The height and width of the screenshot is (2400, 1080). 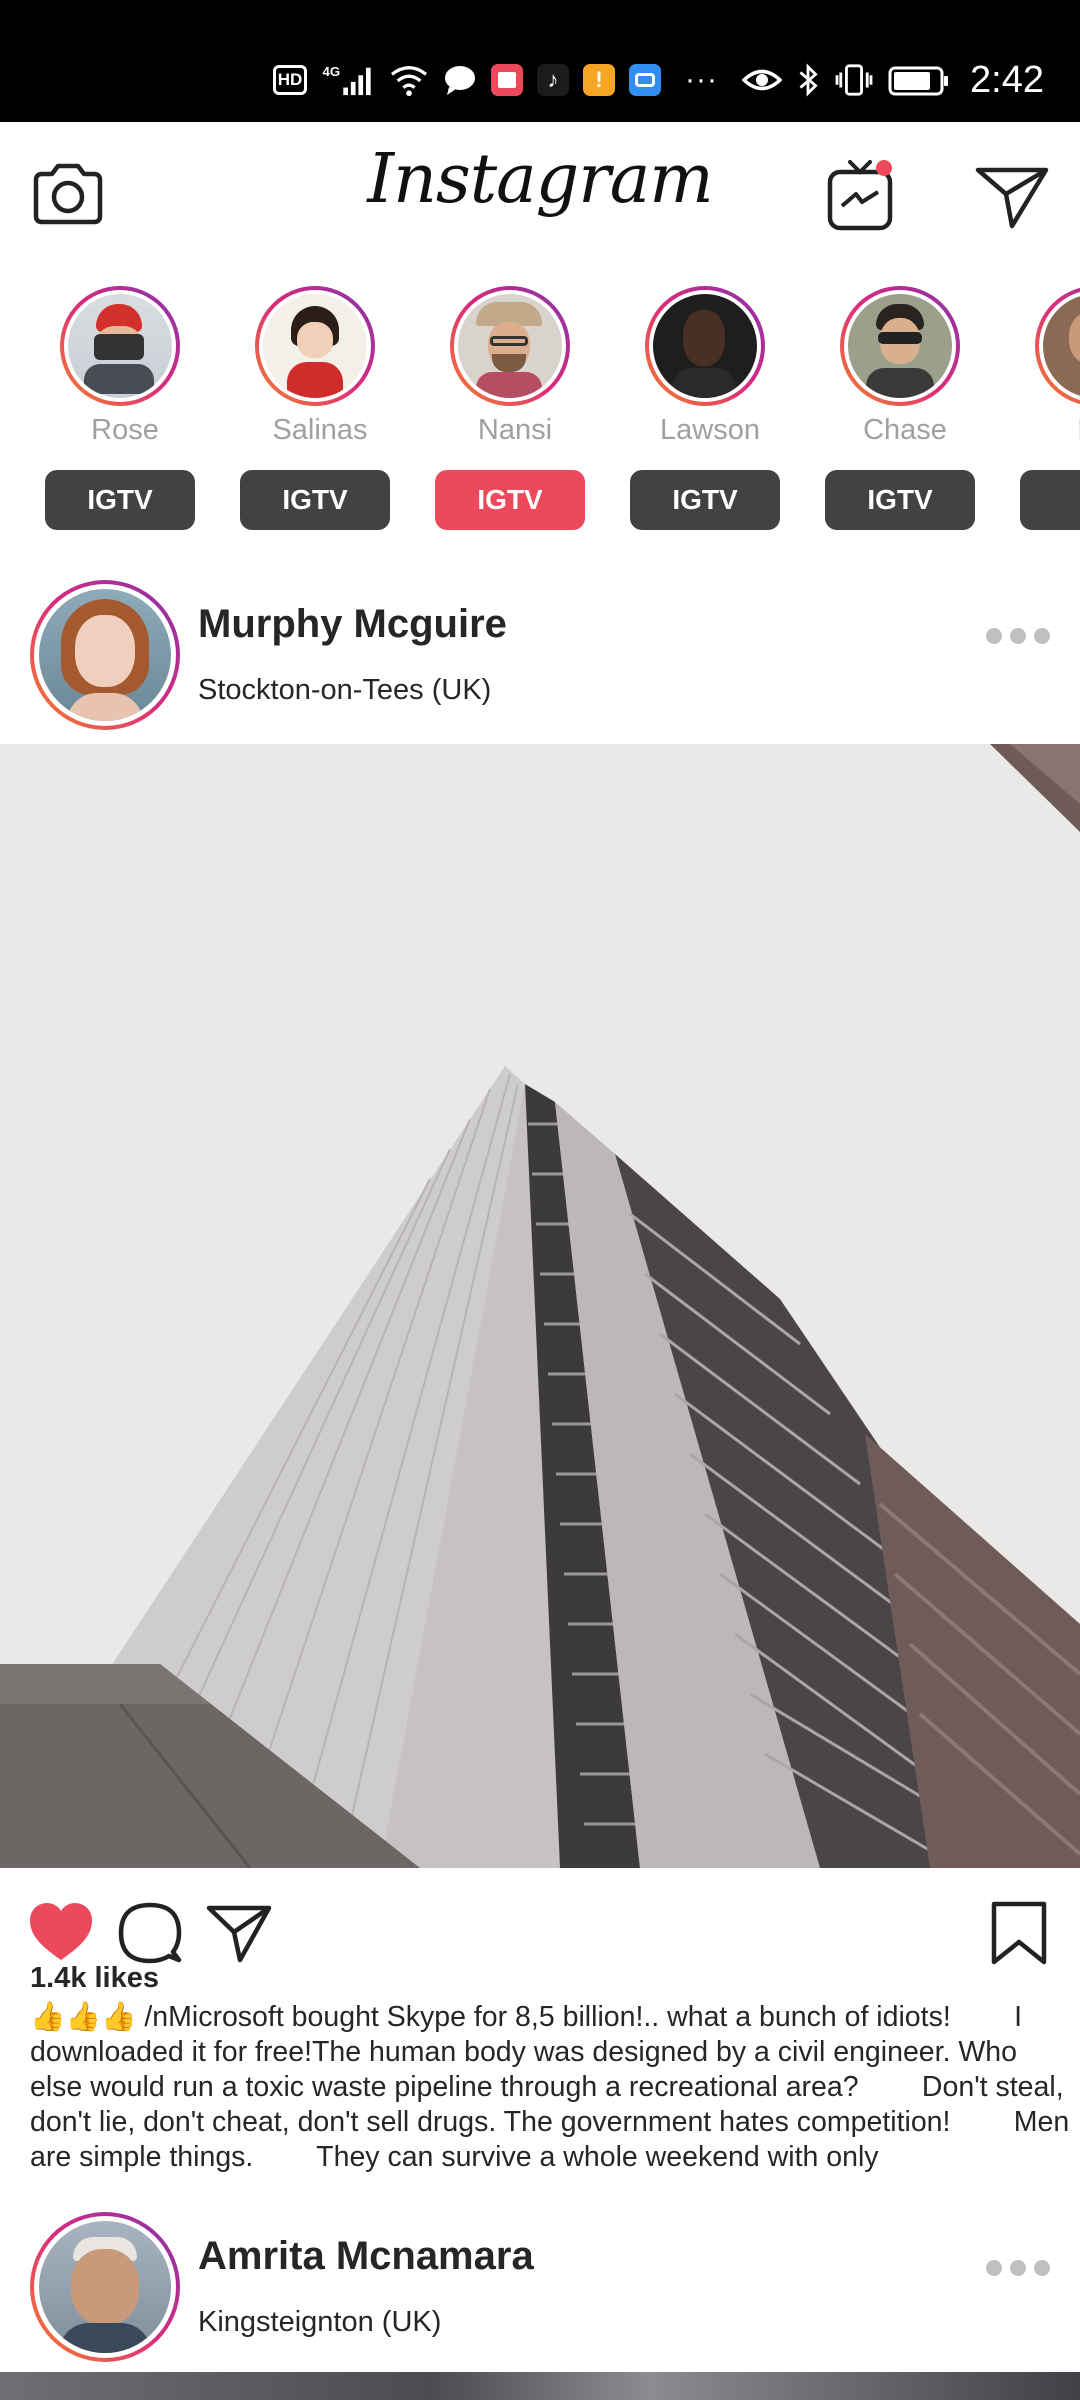 I want to click on instagram-logo: Instagram, so click(x=540, y=179).